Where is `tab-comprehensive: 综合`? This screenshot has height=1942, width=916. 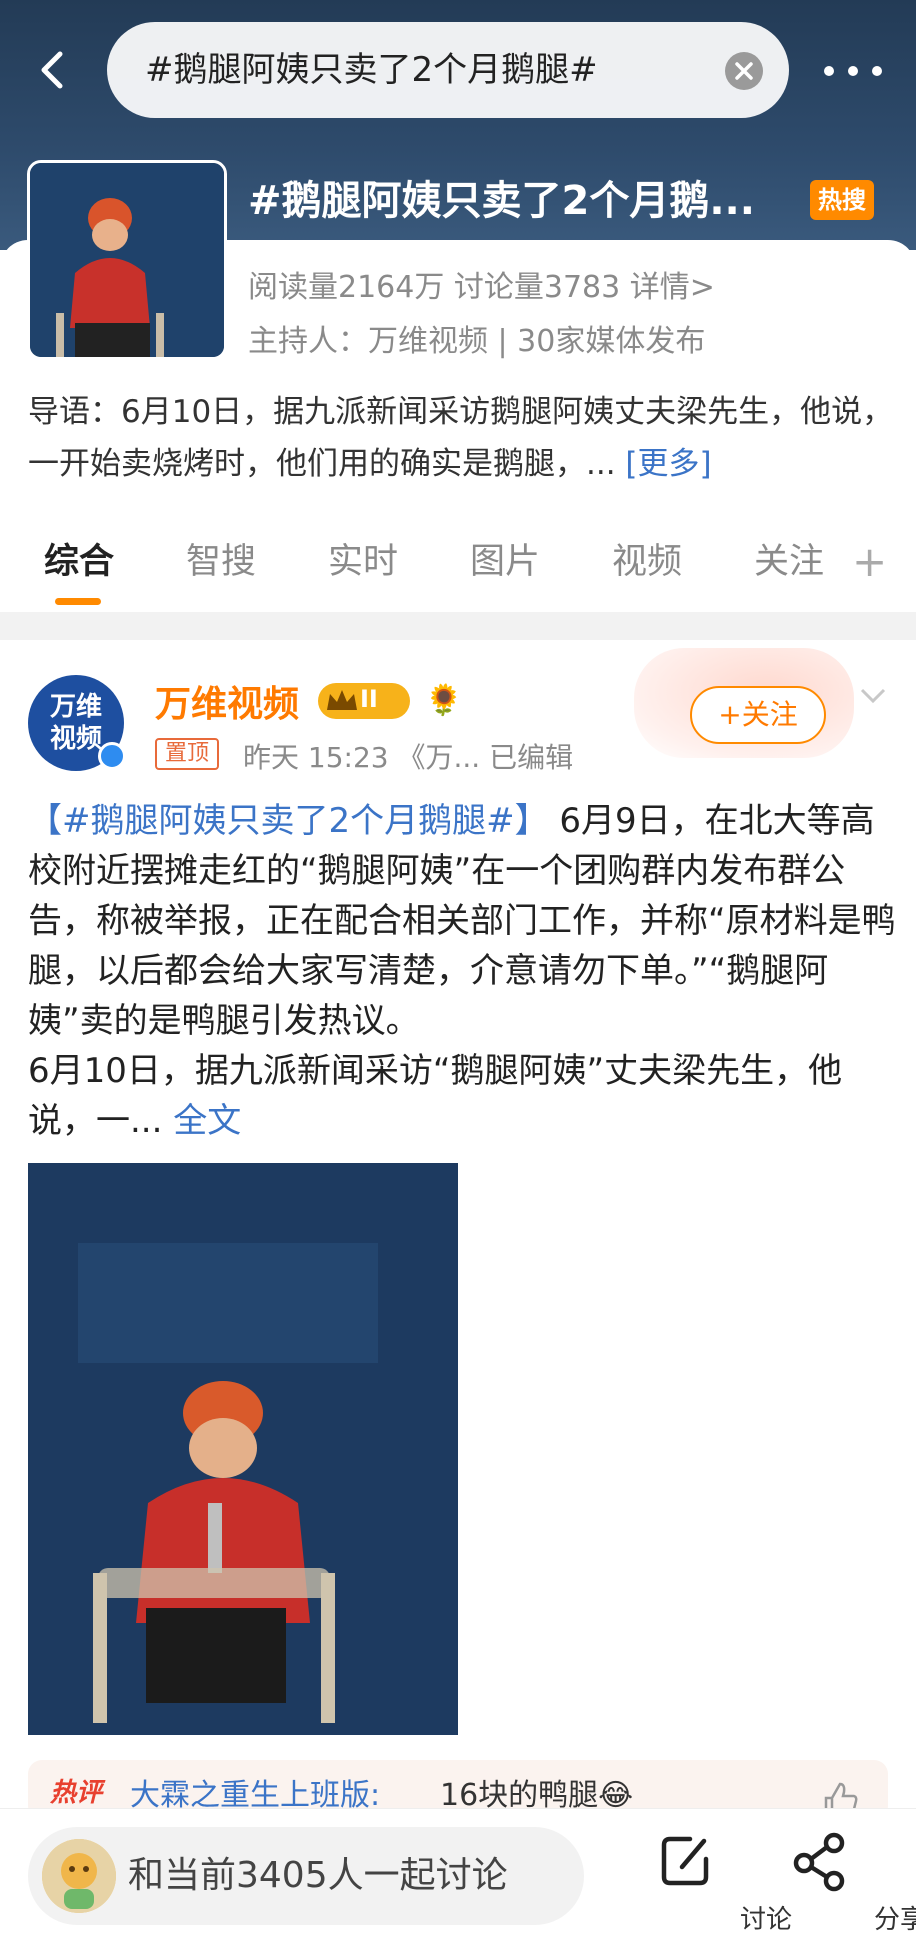
tab-comprehensive: 综合 is located at coordinates (79, 562).